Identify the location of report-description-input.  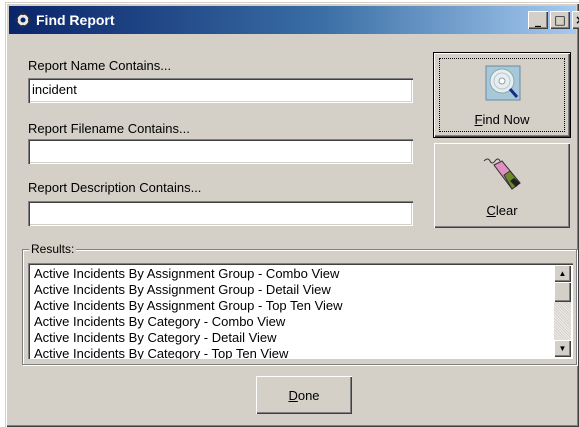
(220, 213).